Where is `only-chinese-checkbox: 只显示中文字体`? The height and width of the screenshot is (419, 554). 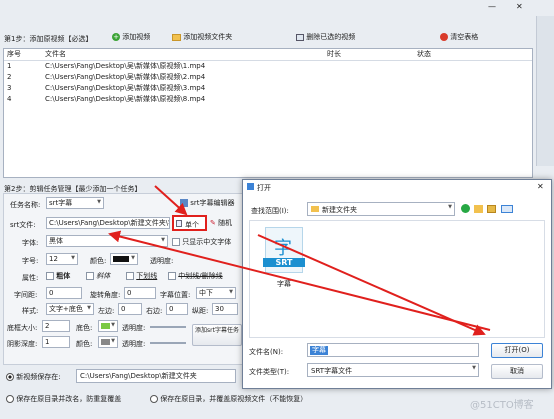 only-chinese-checkbox: 只显示中文字体 is located at coordinates (209, 242).